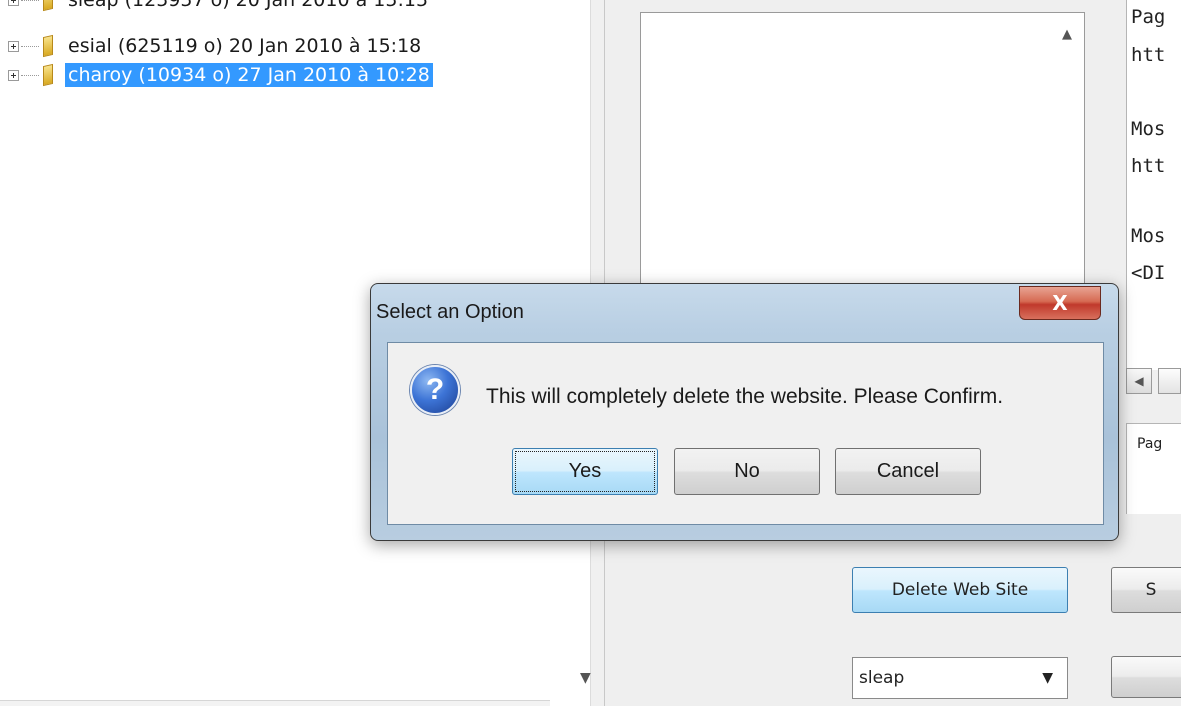 This screenshot has width=1181, height=706. What do you see at coordinates (1153, 185) in the screenshot?
I see `source-text-panel: Pag htt Mos htt Mos <DI` at bounding box center [1153, 185].